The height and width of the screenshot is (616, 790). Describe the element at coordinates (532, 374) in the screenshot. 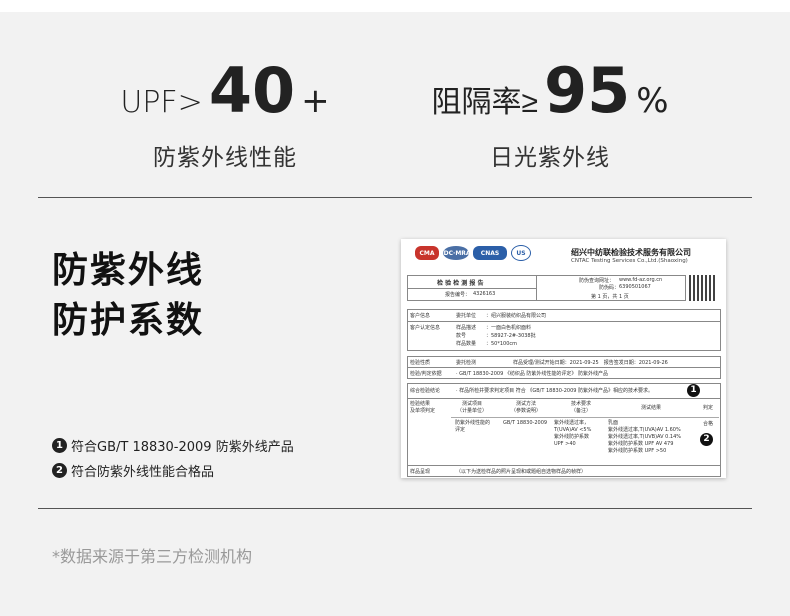

I see `basis-value: · GB/T 18830-2009 《纺织品 防紫外线性能的评定》 防紫外线产品` at that location.